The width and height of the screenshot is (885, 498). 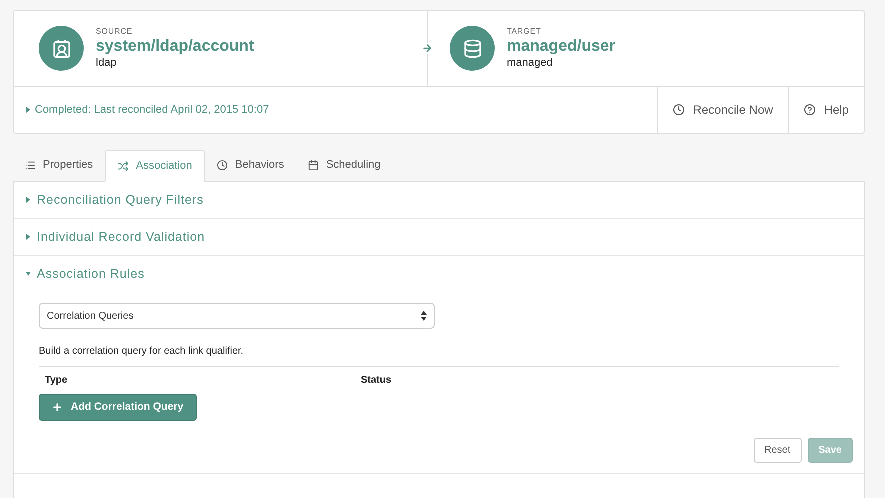 What do you see at coordinates (59, 165) in the screenshot?
I see `tab: Properties` at bounding box center [59, 165].